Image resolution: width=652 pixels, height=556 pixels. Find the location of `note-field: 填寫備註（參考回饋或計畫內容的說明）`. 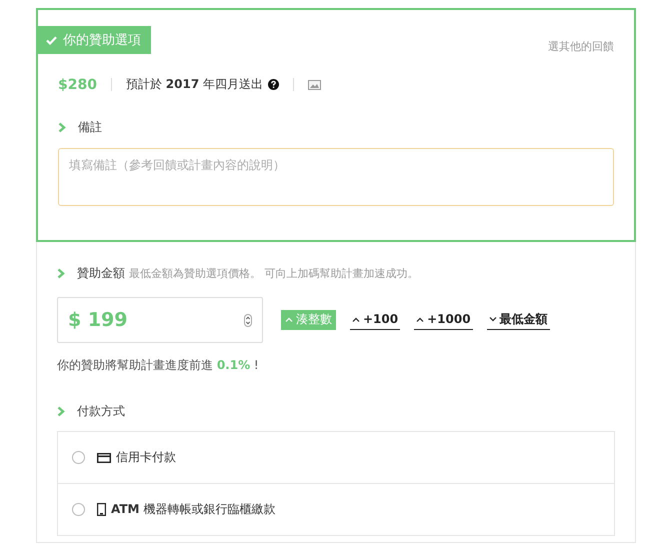

note-field: 填寫備註（參考回饋或計畫內容的說明） is located at coordinates (336, 177).